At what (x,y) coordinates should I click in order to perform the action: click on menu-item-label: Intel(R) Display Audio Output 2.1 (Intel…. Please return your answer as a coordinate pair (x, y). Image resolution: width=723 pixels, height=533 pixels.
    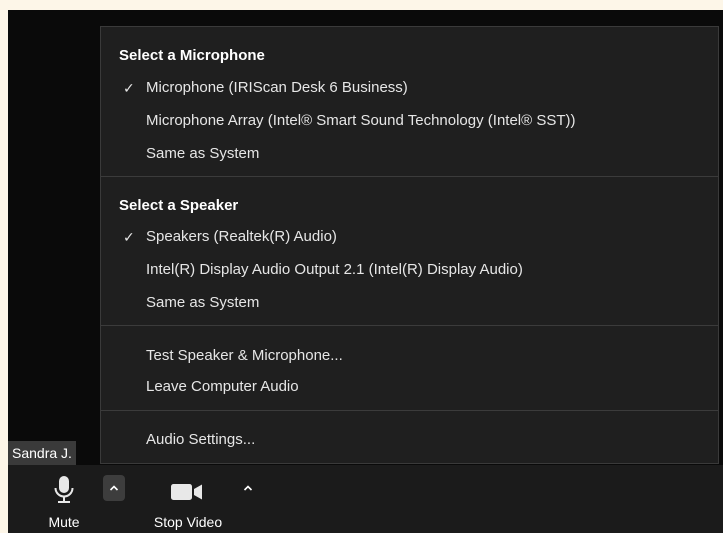
    Looking at the image, I should click on (334, 269).